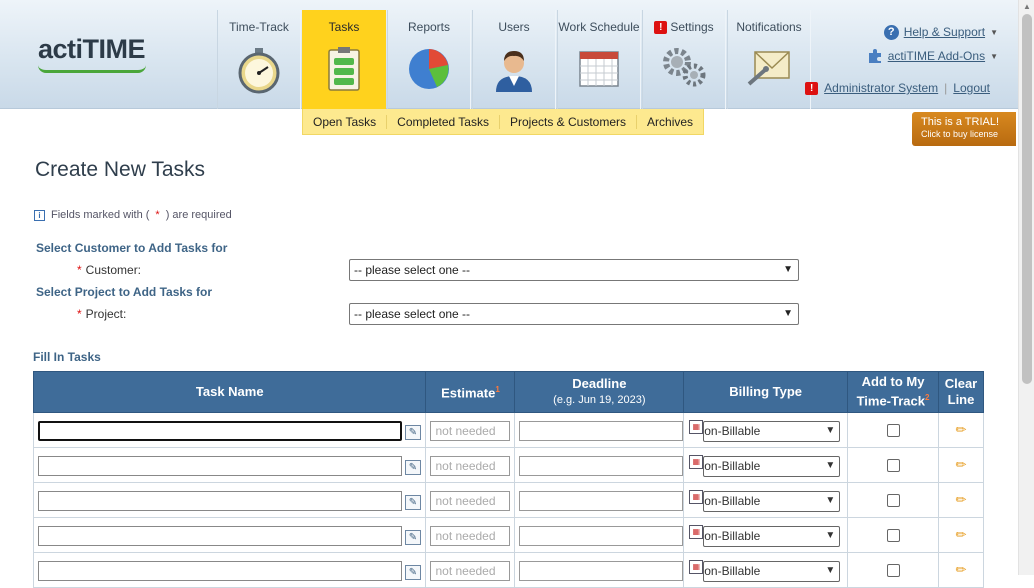  Describe the element at coordinates (92, 54) in the screenshot. I see `actitime-logo: actiTIME` at that location.